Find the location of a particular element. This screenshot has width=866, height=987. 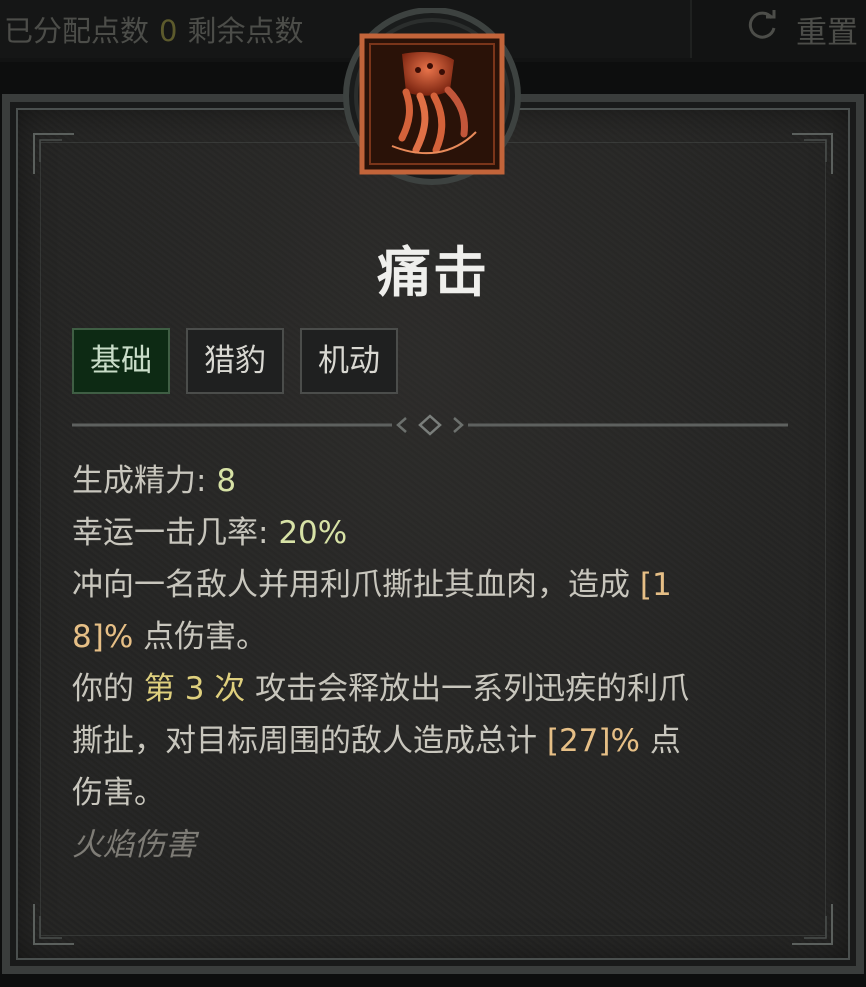

skill-title: 痛击 is located at coordinates (433, 272).